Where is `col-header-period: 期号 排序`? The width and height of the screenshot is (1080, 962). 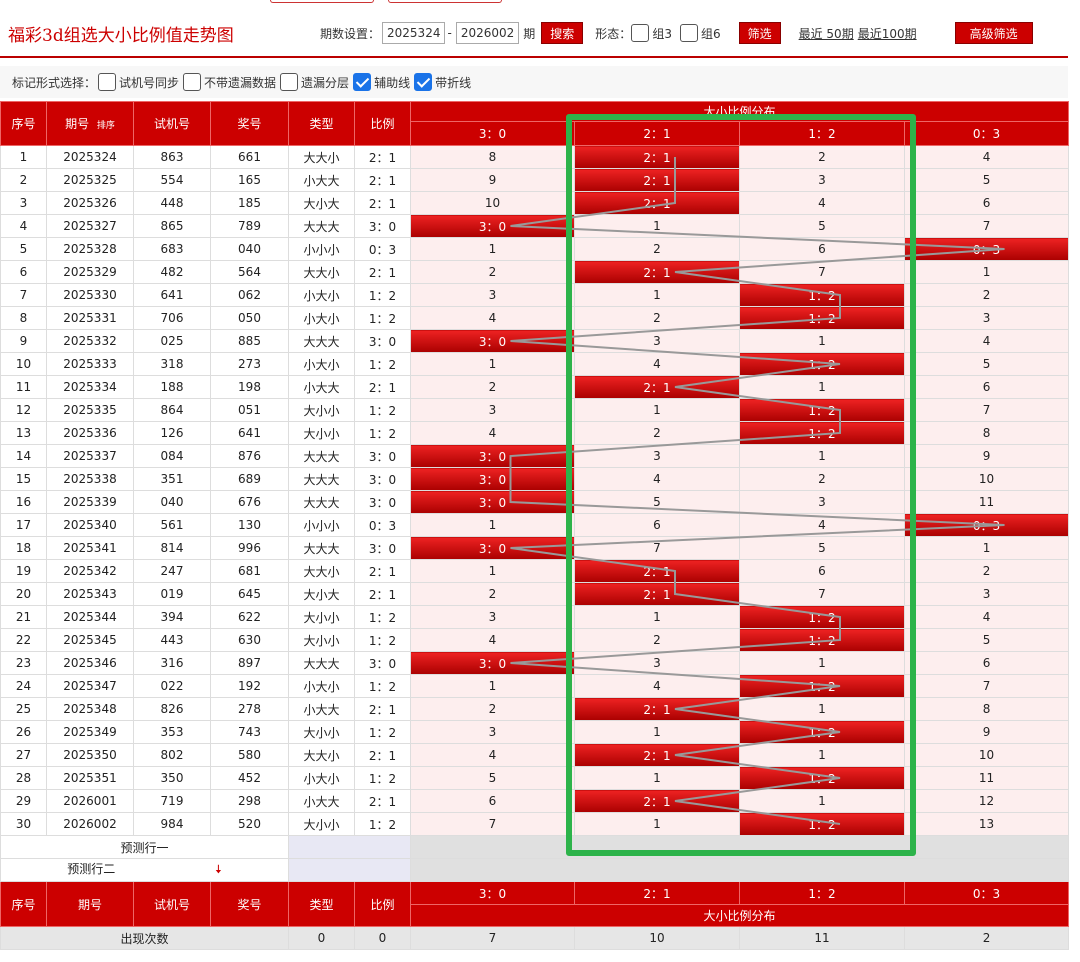
col-header-period: 期号 排序 is located at coordinates (90, 123).